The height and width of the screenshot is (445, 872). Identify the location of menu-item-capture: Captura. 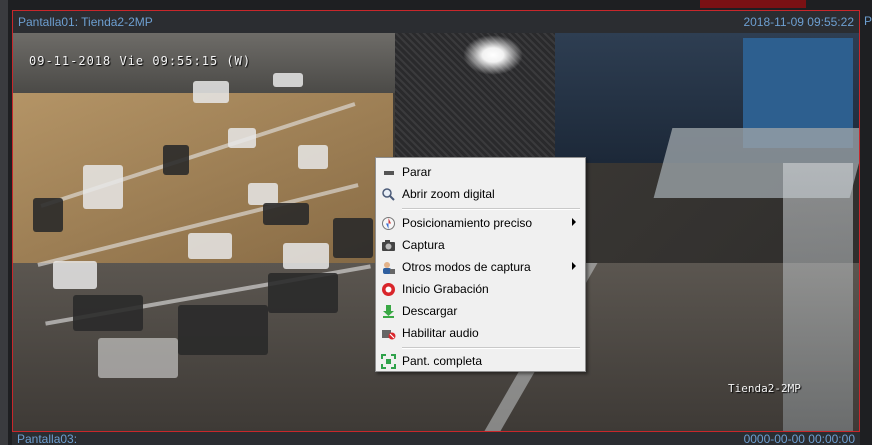
(480, 245).